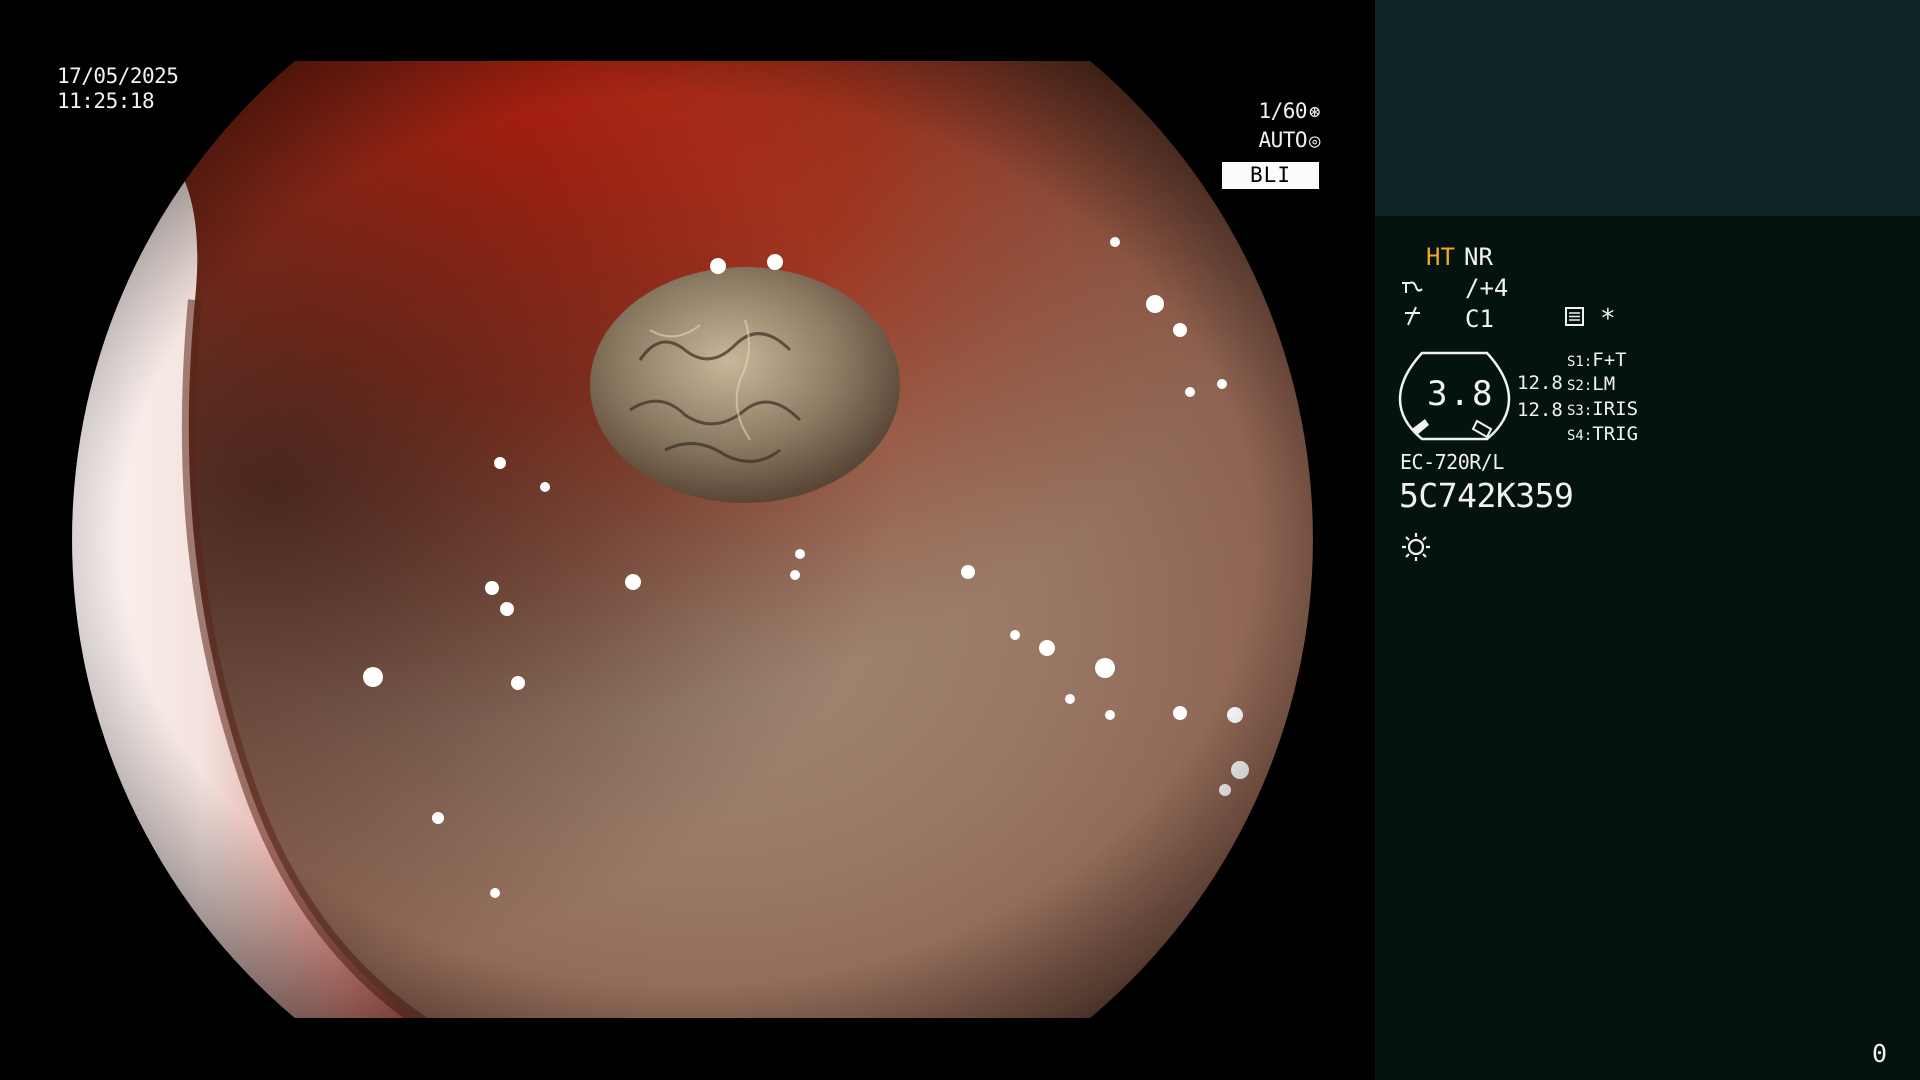  I want to click on switch-value: TRIG, so click(1615, 434).